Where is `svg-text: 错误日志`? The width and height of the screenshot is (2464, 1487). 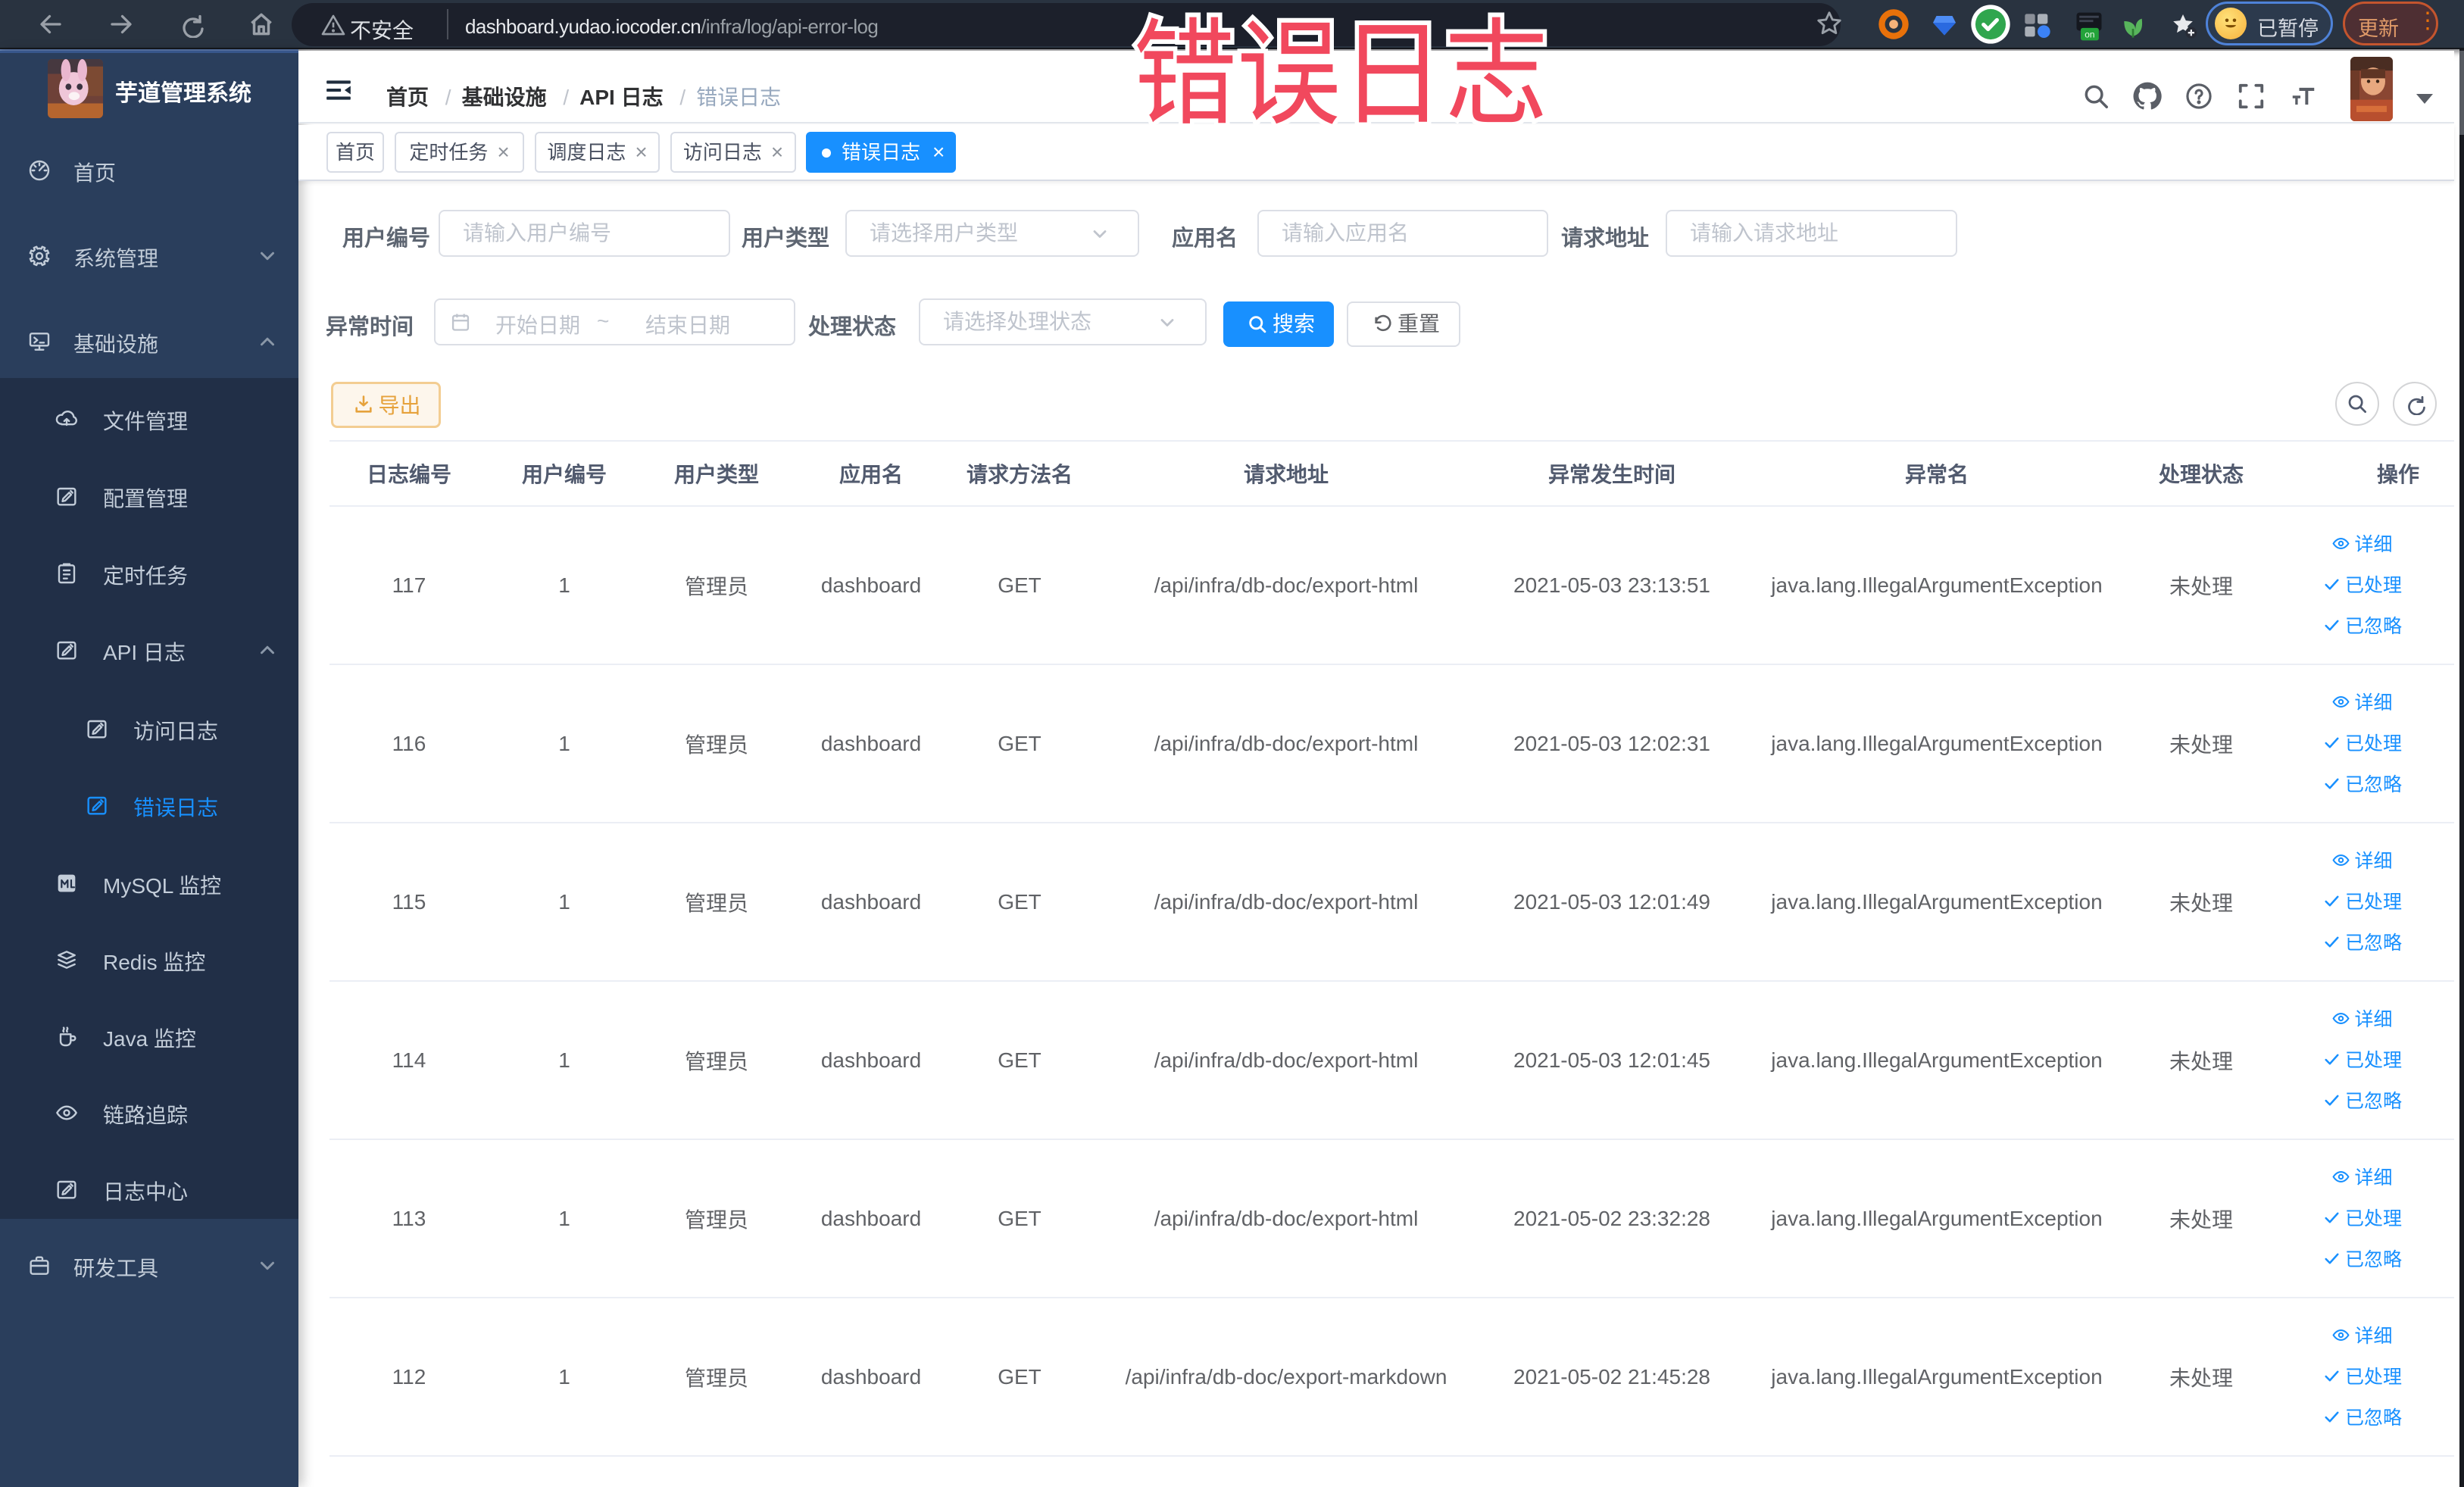 svg-text: 错误日志 is located at coordinates (1340, 74).